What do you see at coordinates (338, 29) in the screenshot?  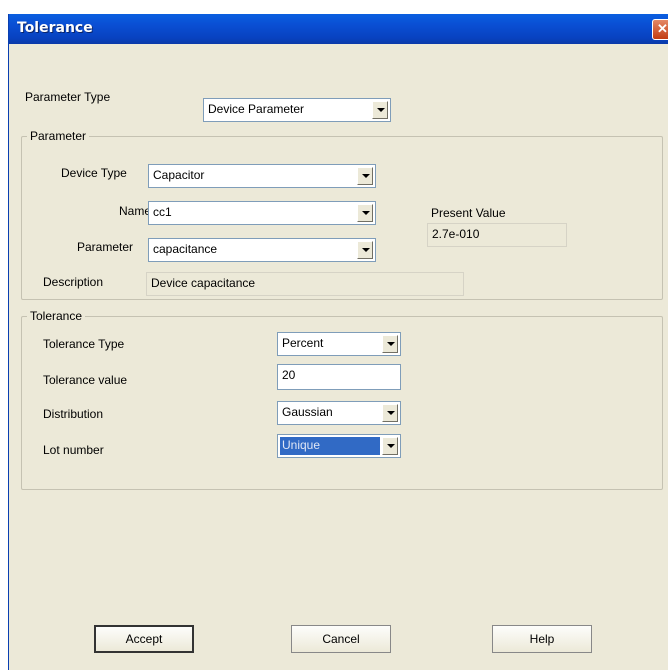 I see `title-bar: Tolerance ✕` at bounding box center [338, 29].